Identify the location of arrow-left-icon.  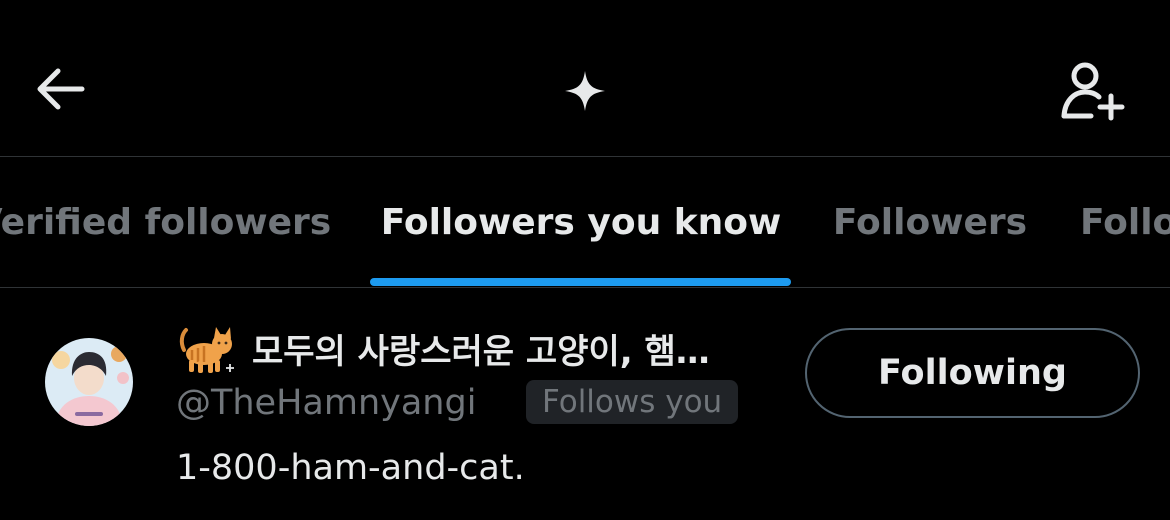
(61, 89).